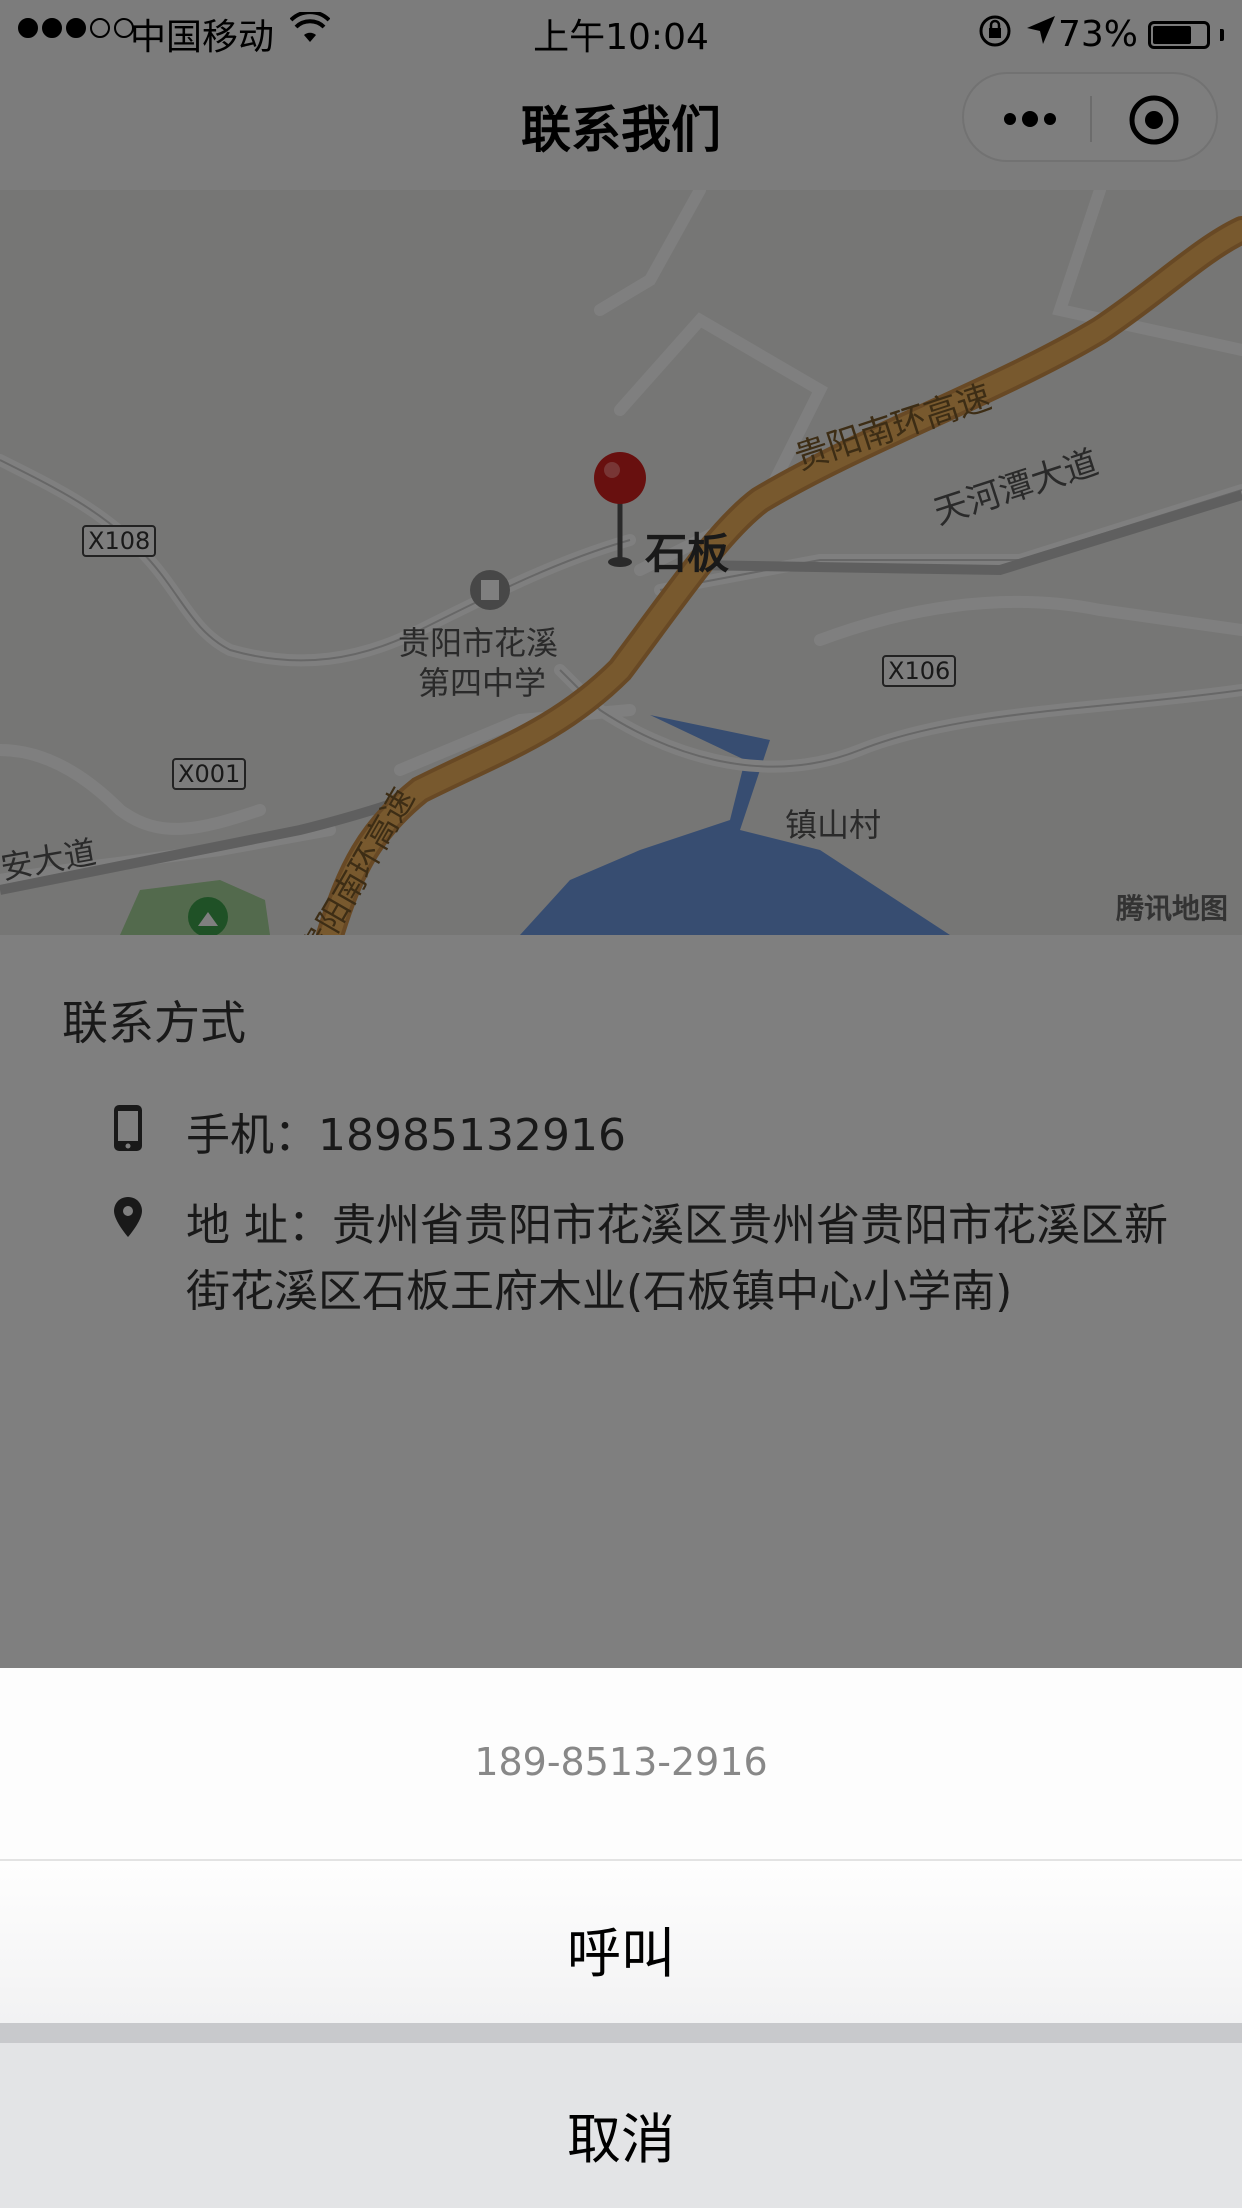 The height and width of the screenshot is (2208, 1242). I want to click on cancel-button: 取消, so click(621, 2125).